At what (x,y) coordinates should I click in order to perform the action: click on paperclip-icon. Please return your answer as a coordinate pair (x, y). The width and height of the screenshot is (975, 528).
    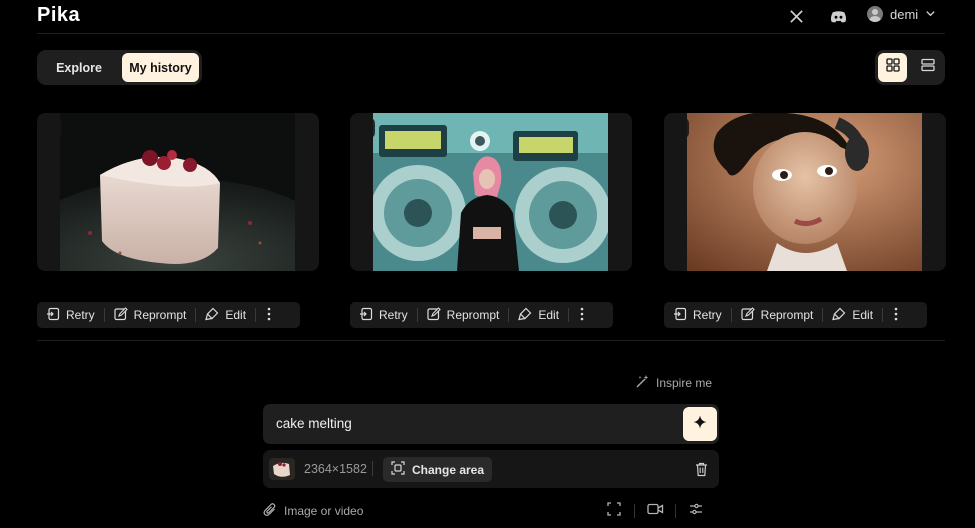
    Looking at the image, I should click on (270, 511).